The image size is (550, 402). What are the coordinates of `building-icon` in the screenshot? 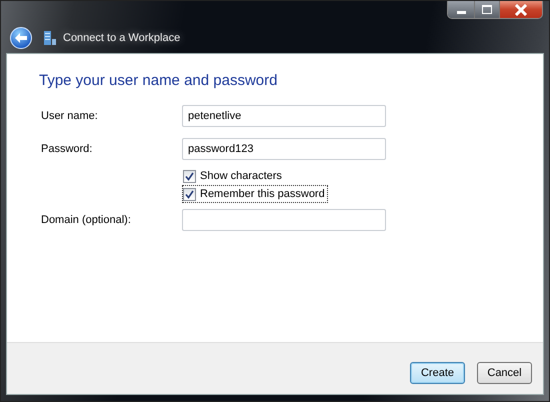 It's located at (50, 38).